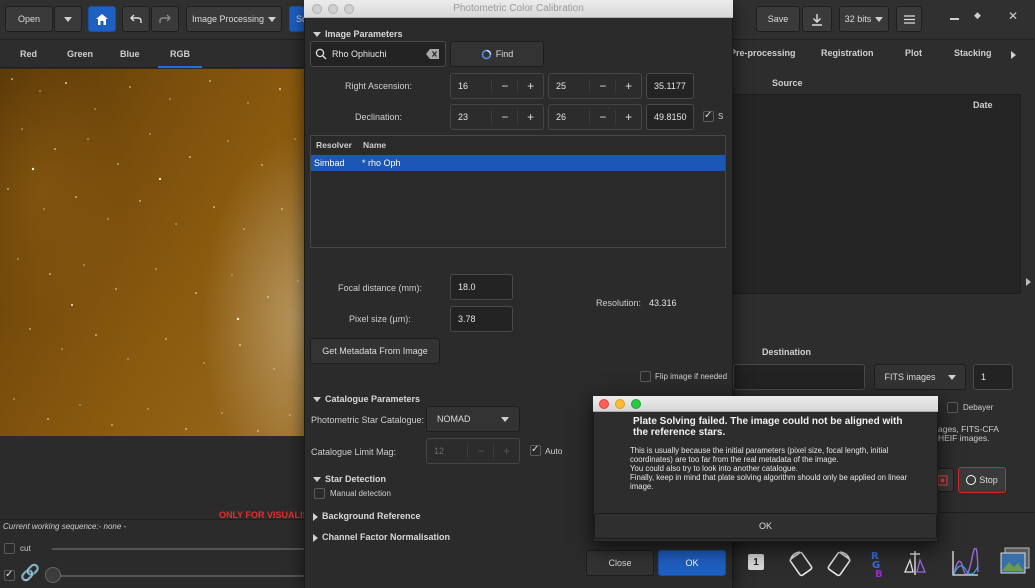 This screenshot has width=1035, height=588. I want to click on resolver-column-header: Resolver, so click(334, 145).